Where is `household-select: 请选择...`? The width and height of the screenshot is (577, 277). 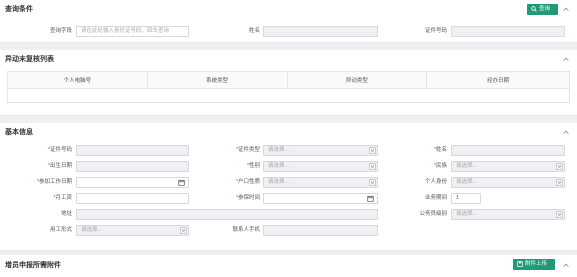
household-select: 请选择... is located at coordinates (320, 182).